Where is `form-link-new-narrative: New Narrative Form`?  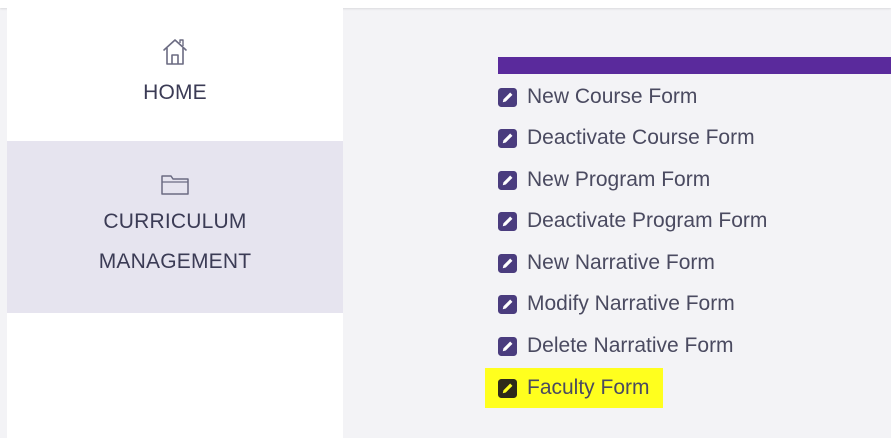
form-link-new-narrative: New Narrative Form is located at coordinates (606, 263).